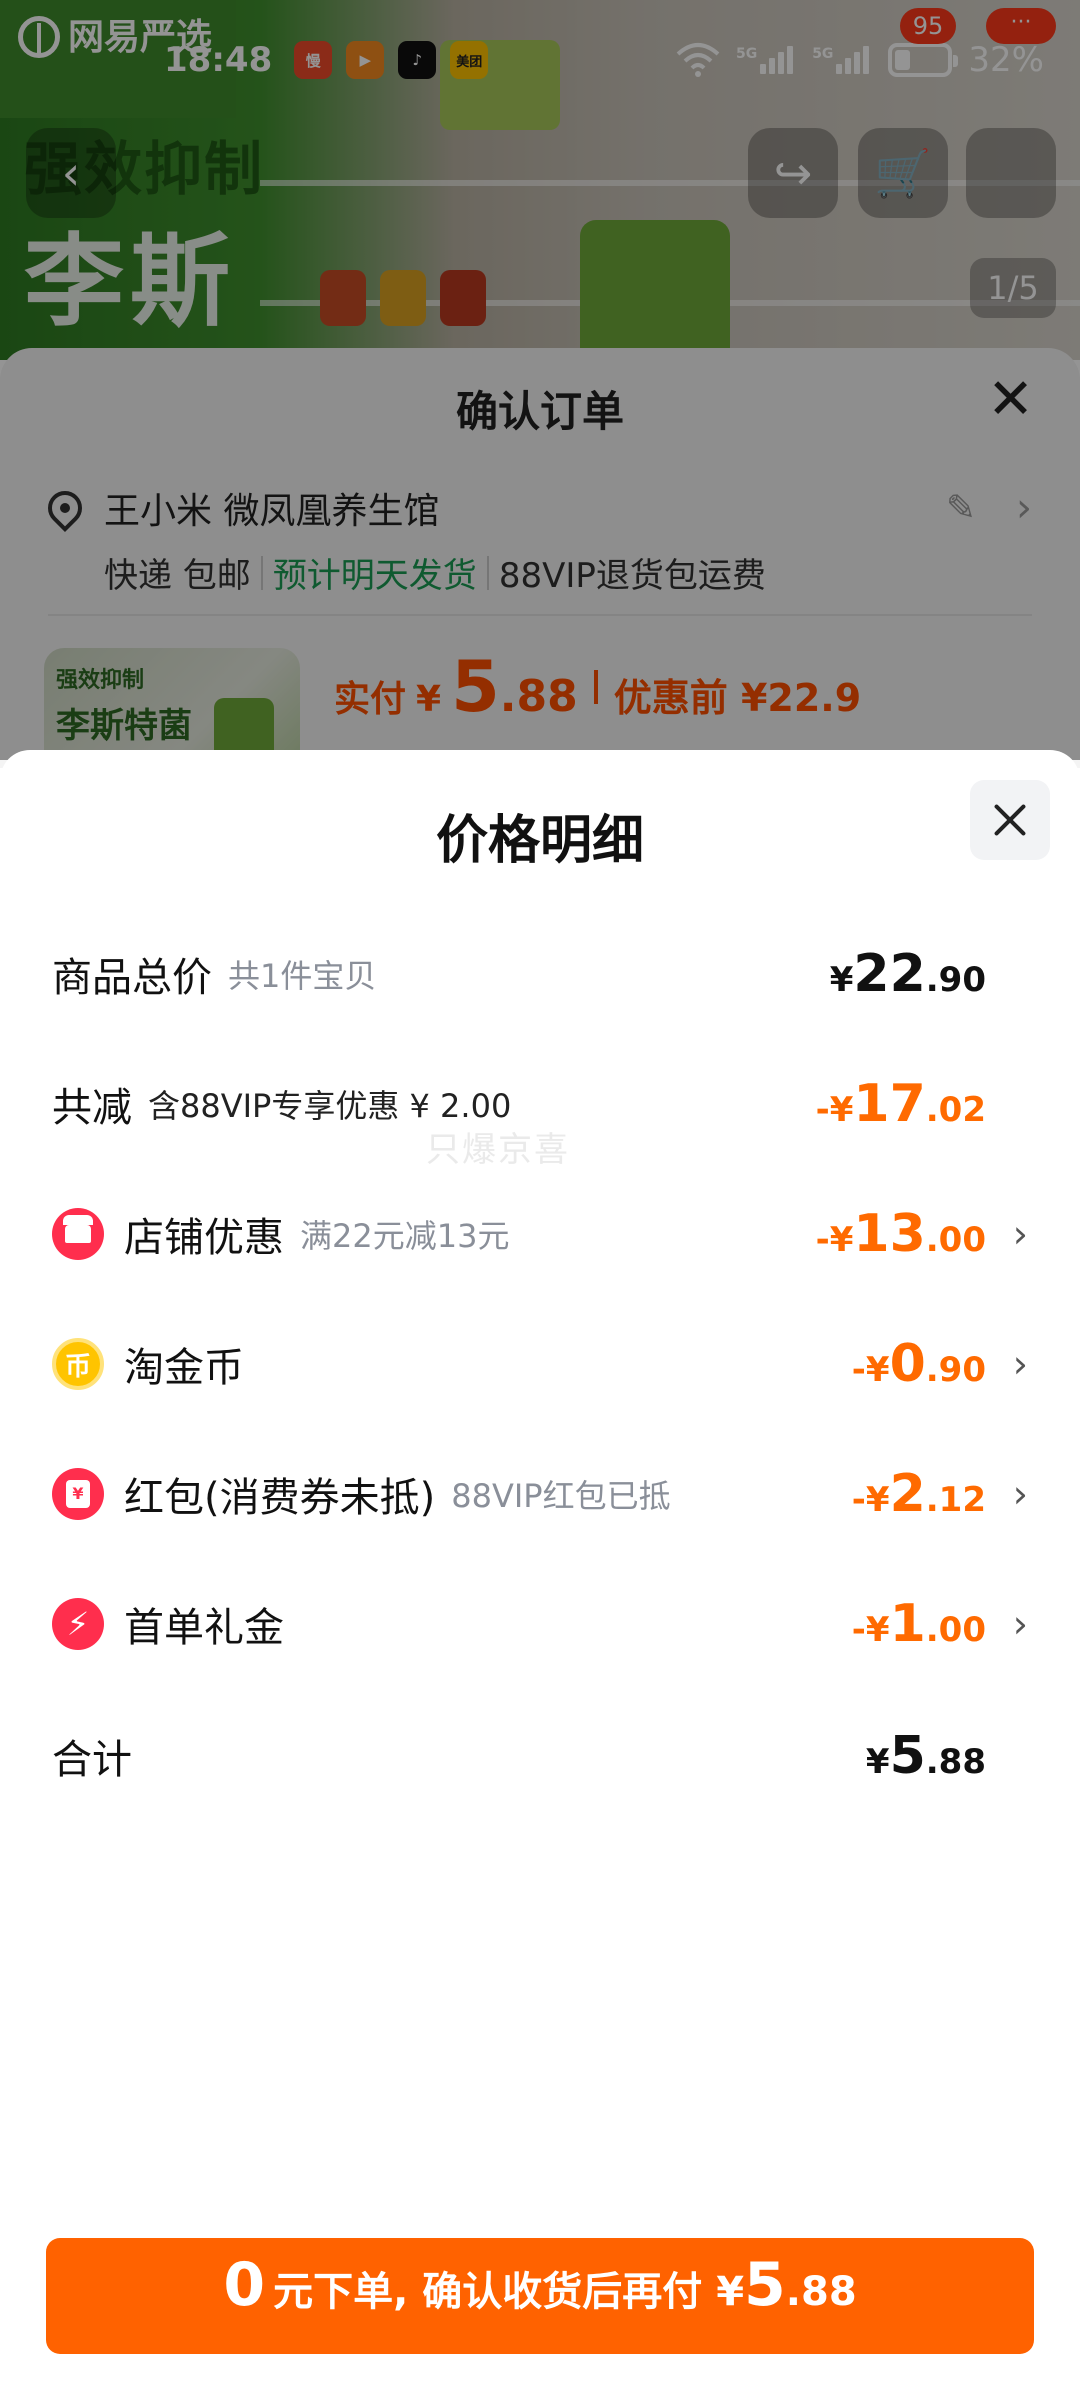 This screenshot has width=1080, height=2400. What do you see at coordinates (330, 1106) in the screenshot?
I see `row-sub: 含88VIP专享优惠 ¥ 2.00` at bounding box center [330, 1106].